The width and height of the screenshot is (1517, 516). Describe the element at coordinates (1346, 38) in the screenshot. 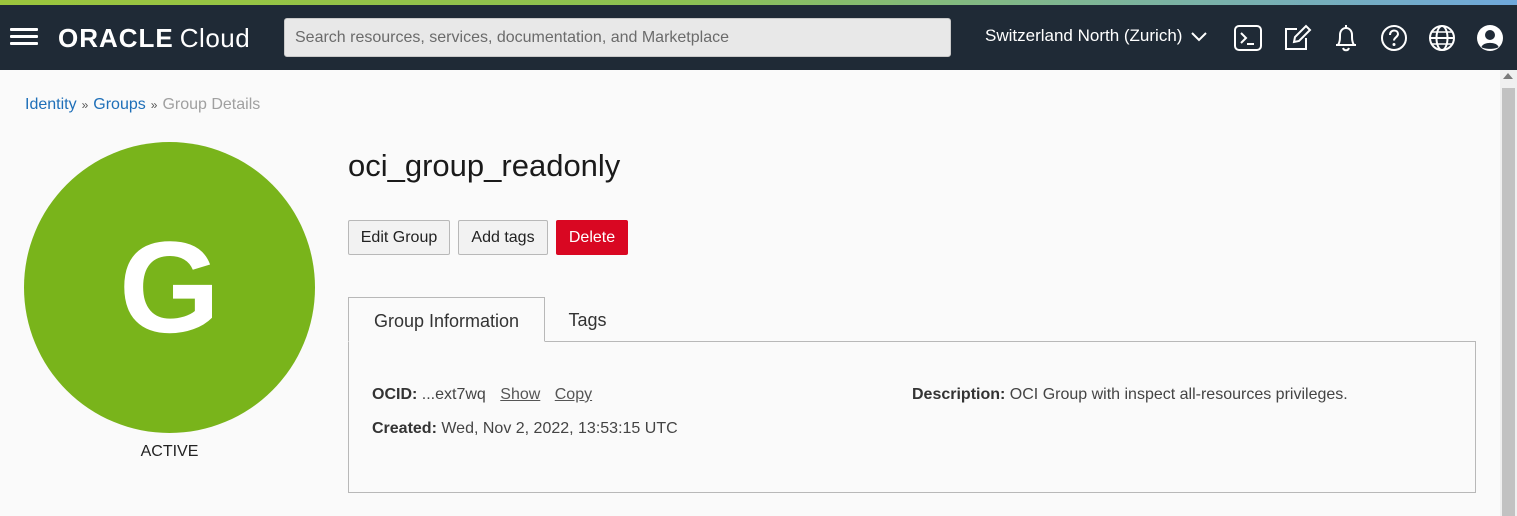

I see `bell-icon` at that location.